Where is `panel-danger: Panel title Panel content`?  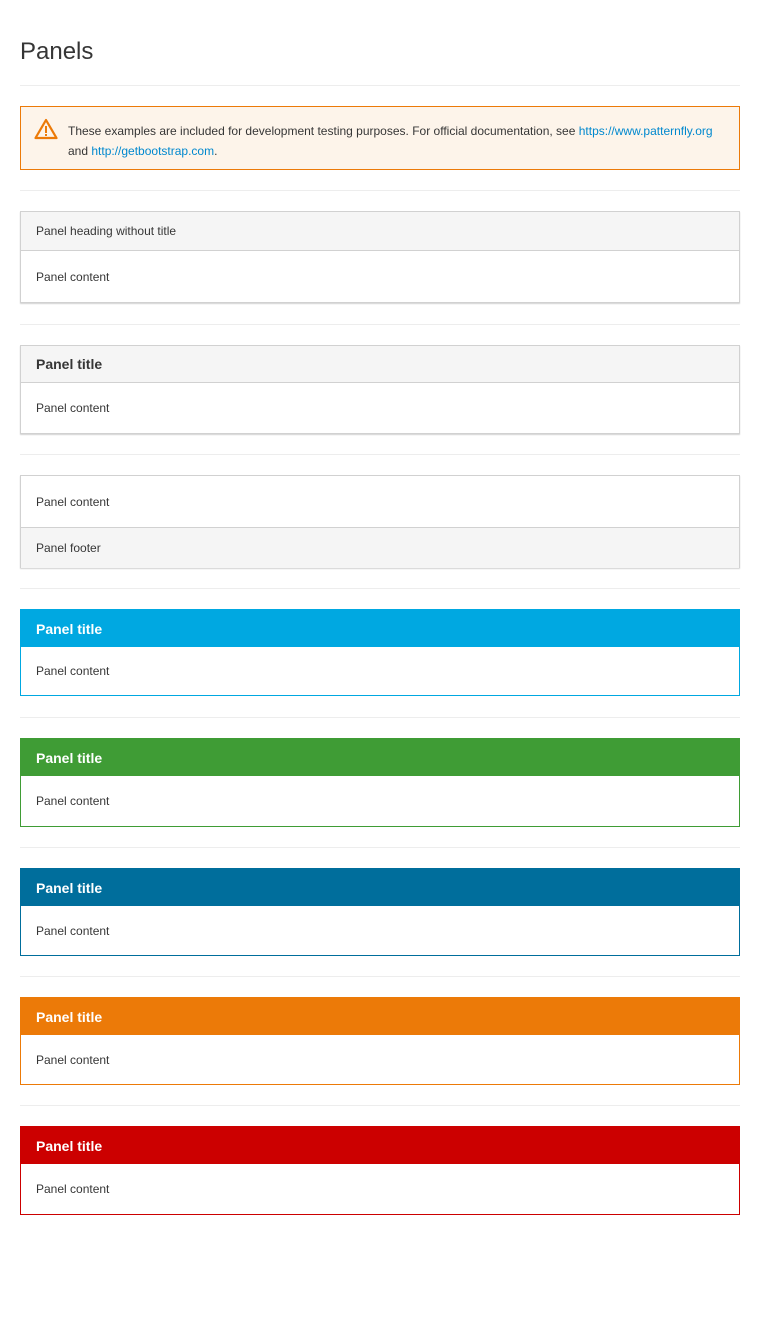 panel-danger: Panel title Panel content is located at coordinates (380, 1170).